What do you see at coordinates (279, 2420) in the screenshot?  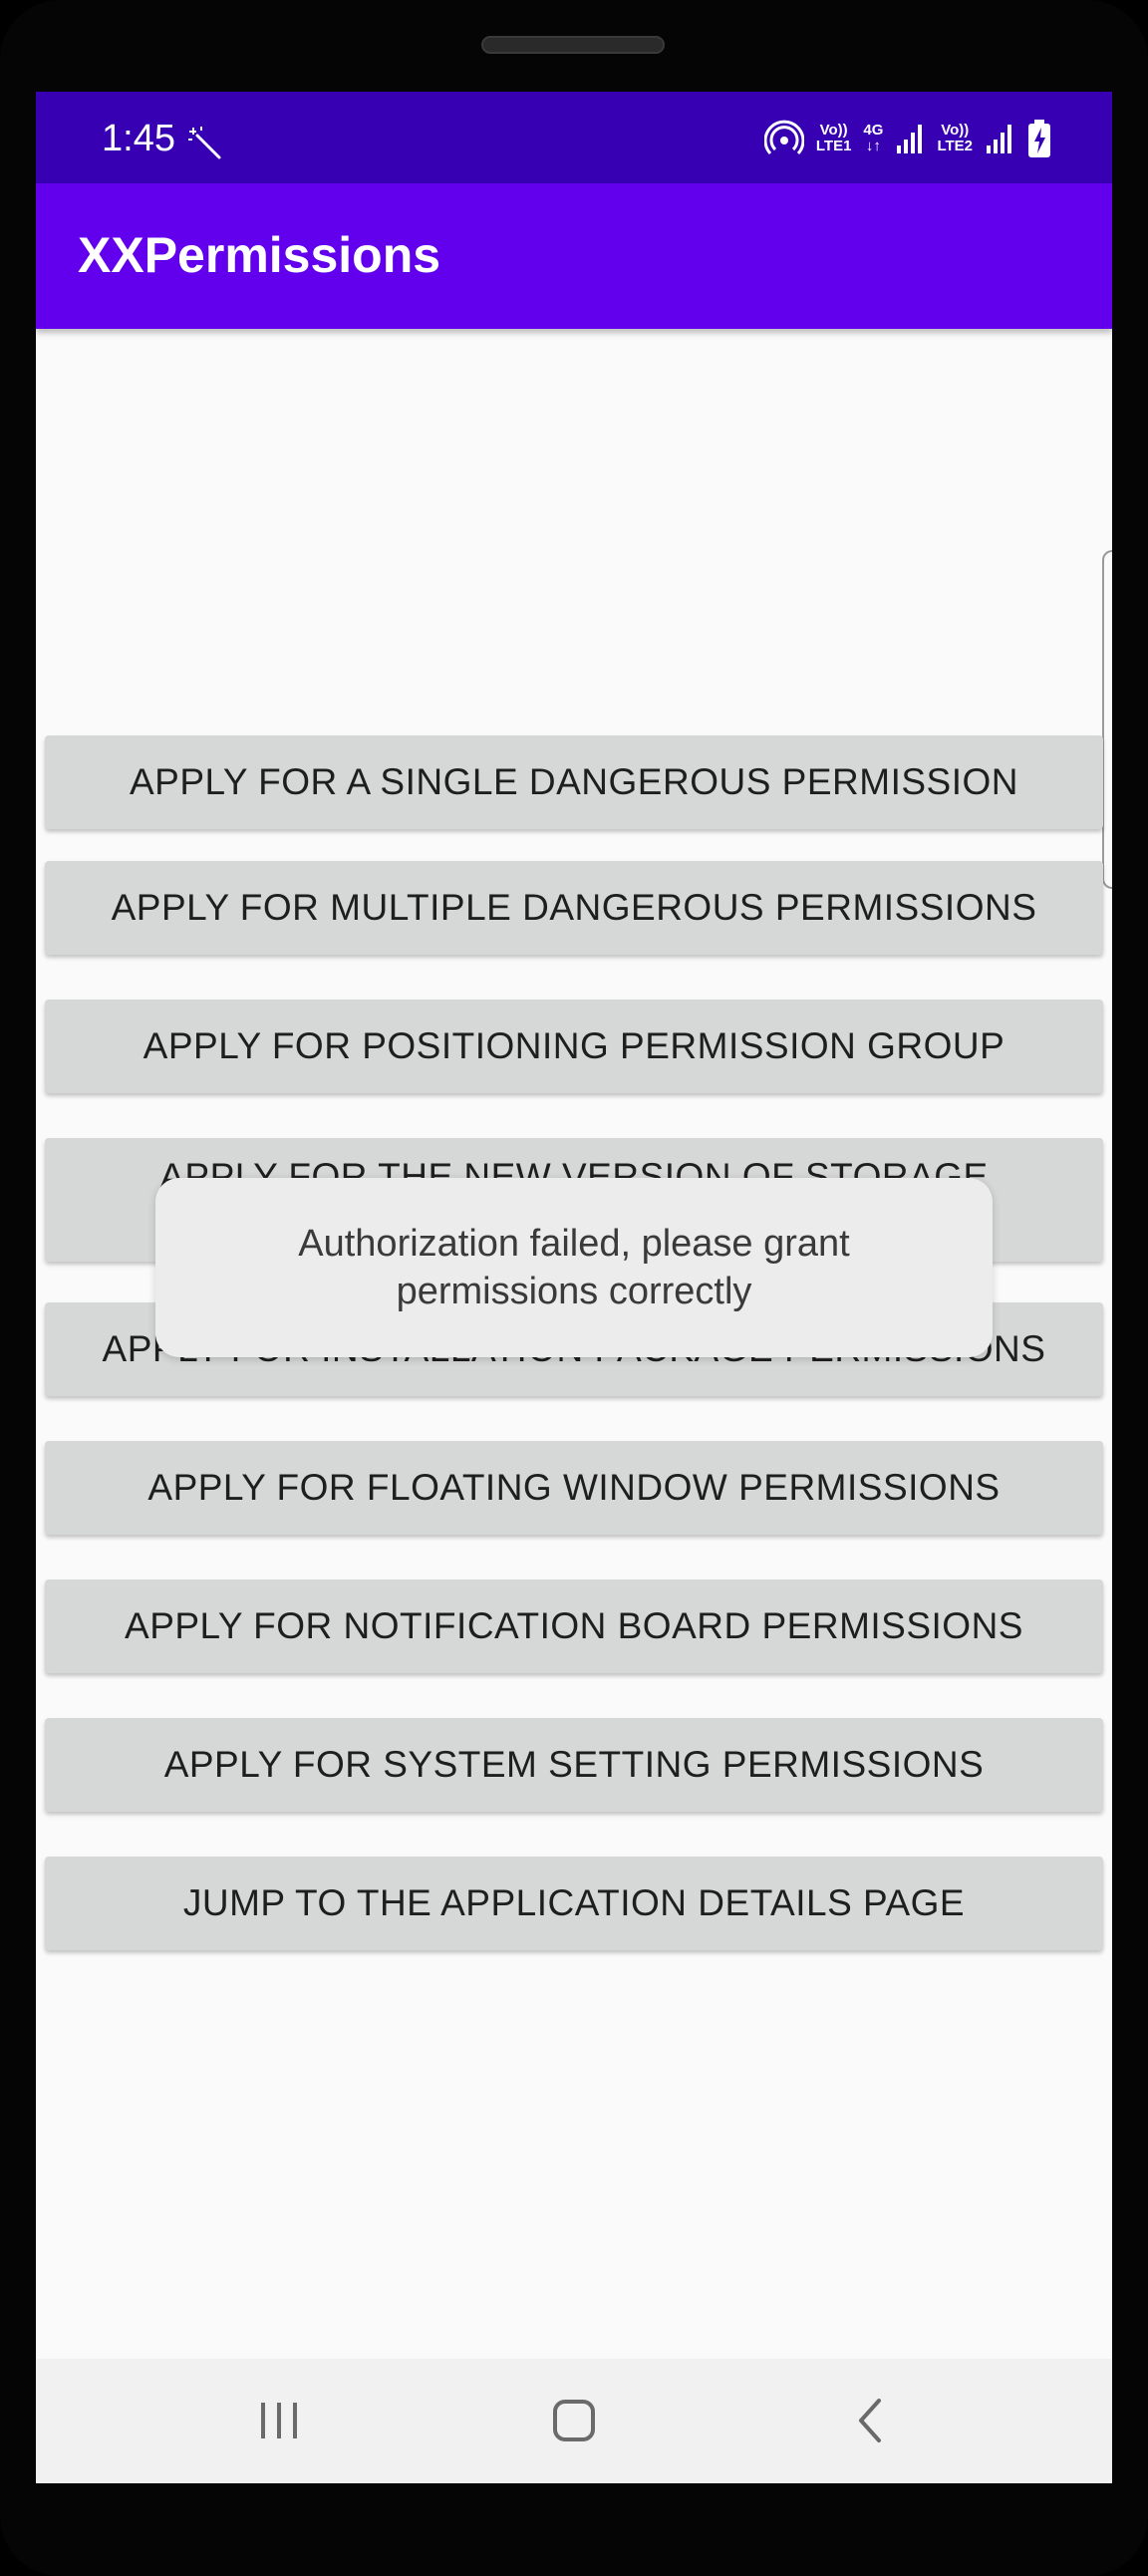 I see `recent-apps-icon` at bounding box center [279, 2420].